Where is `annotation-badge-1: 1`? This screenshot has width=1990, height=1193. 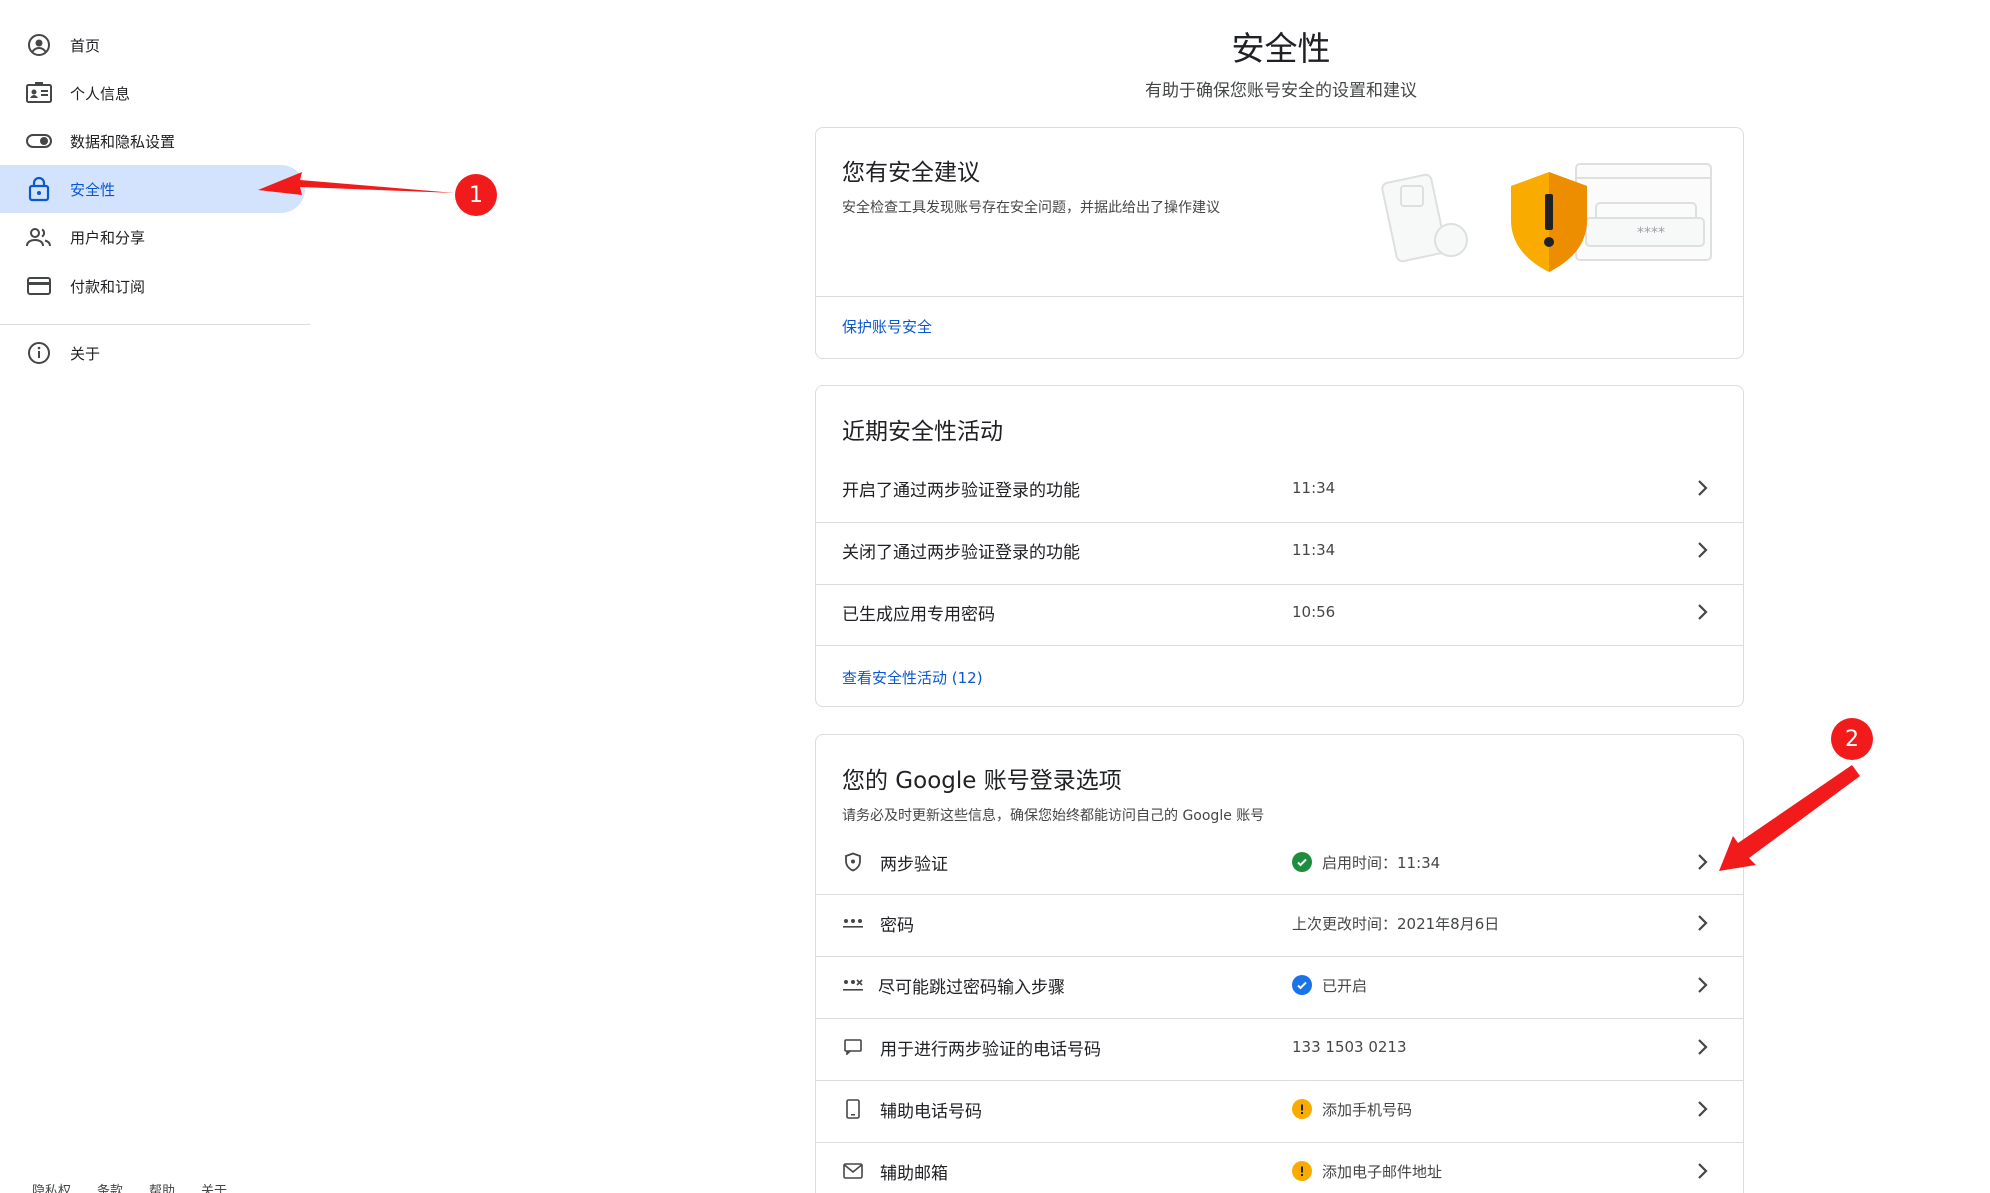
annotation-badge-1: 1 is located at coordinates (476, 195).